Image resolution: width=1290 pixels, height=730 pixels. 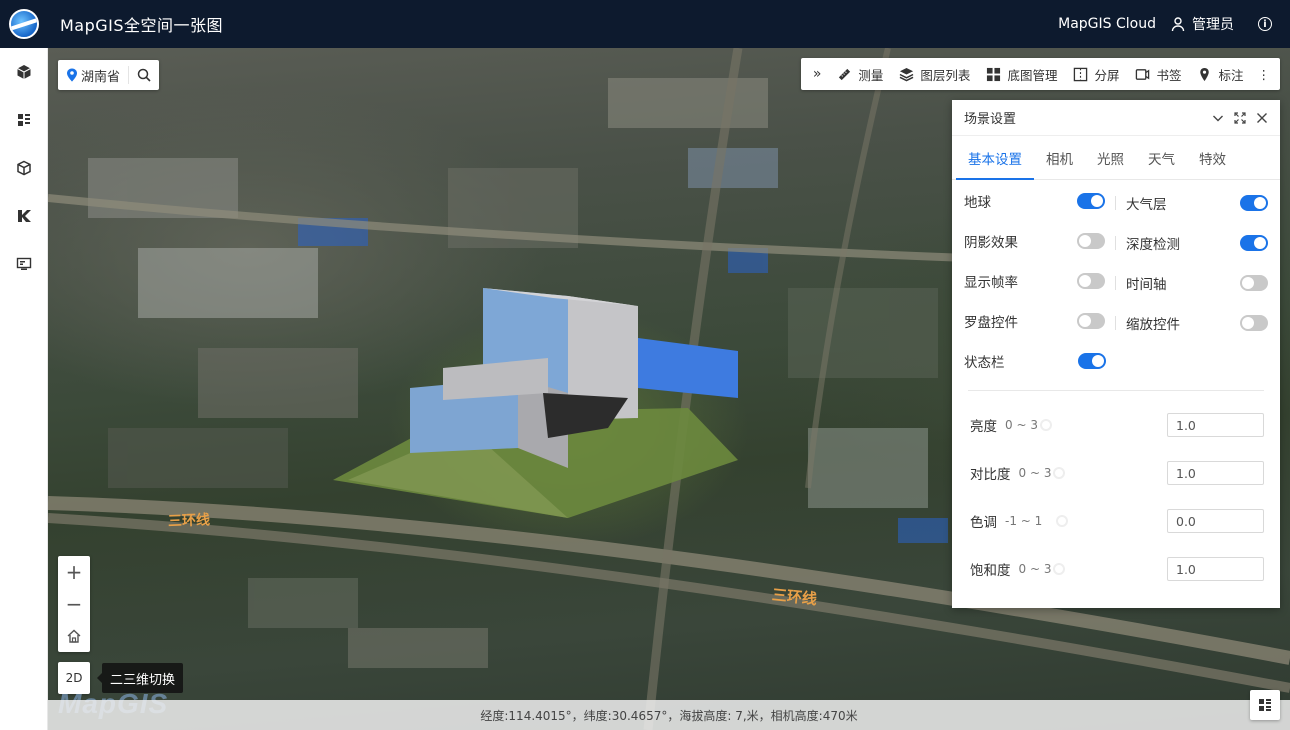 I want to click on slider-contrast: 对比度 0 ~ 3 1.0, so click(x=1116, y=473).